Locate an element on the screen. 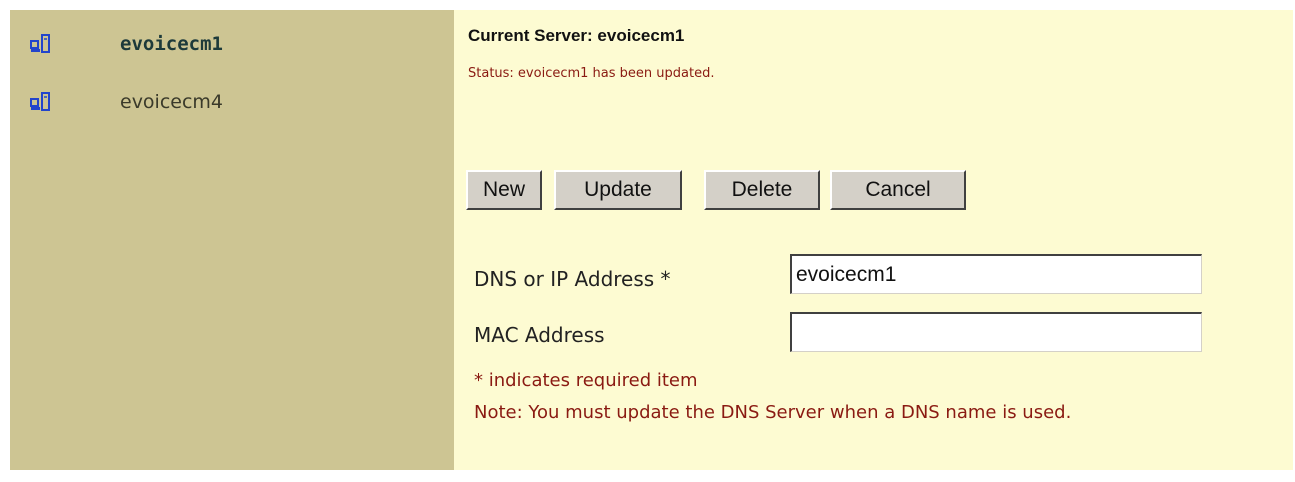  new-button: New is located at coordinates (504, 190).